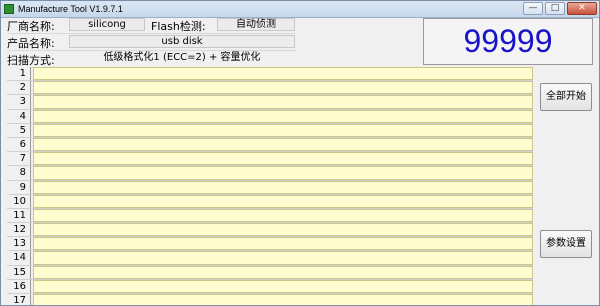  I want to click on port-row: 16, so click(270, 286).